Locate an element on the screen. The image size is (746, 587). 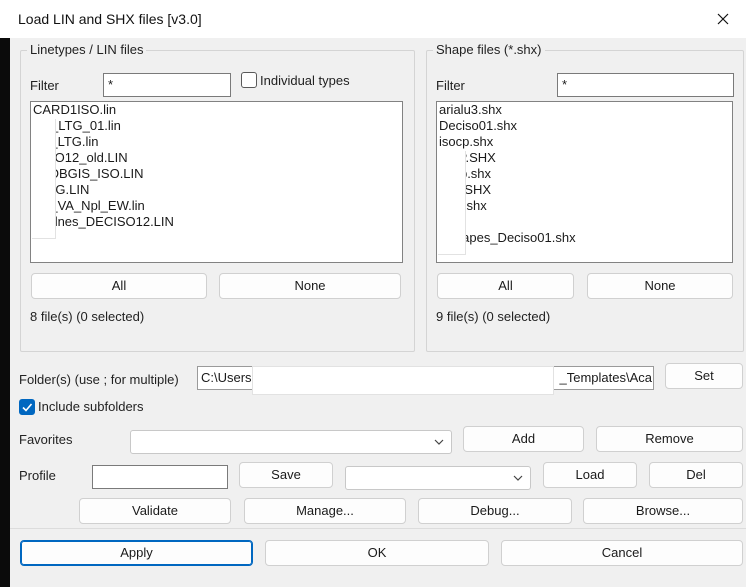
linetypes-status: 8 file(s) (0 selected) is located at coordinates (87, 316).